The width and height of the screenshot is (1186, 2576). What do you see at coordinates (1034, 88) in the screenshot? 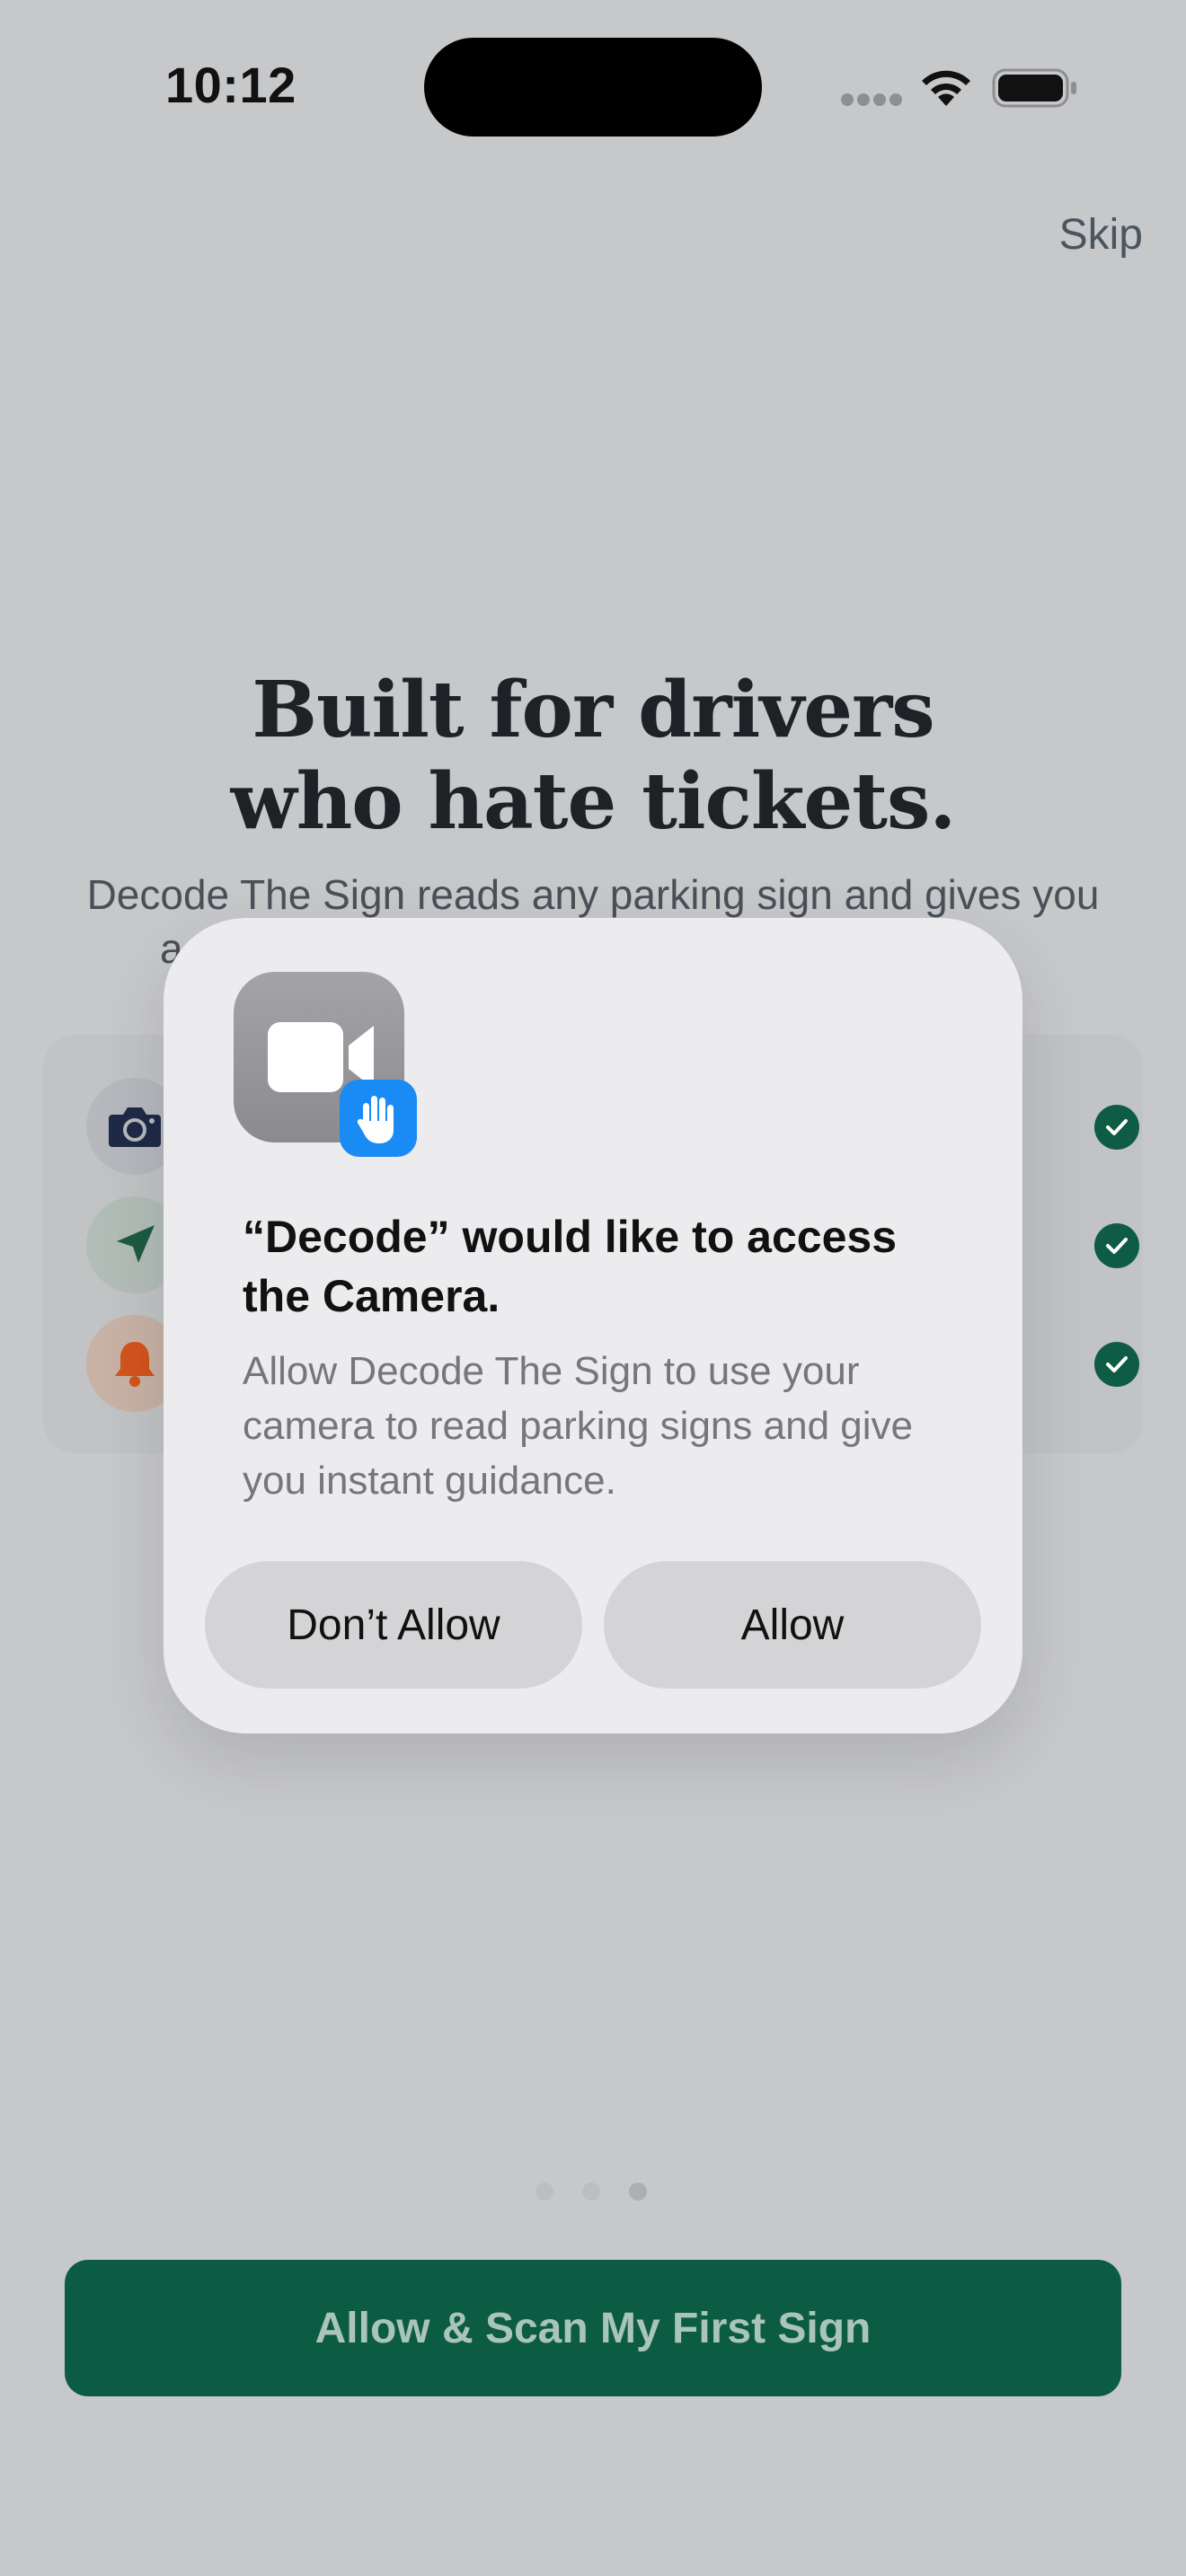
I see `battery-icon` at bounding box center [1034, 88].